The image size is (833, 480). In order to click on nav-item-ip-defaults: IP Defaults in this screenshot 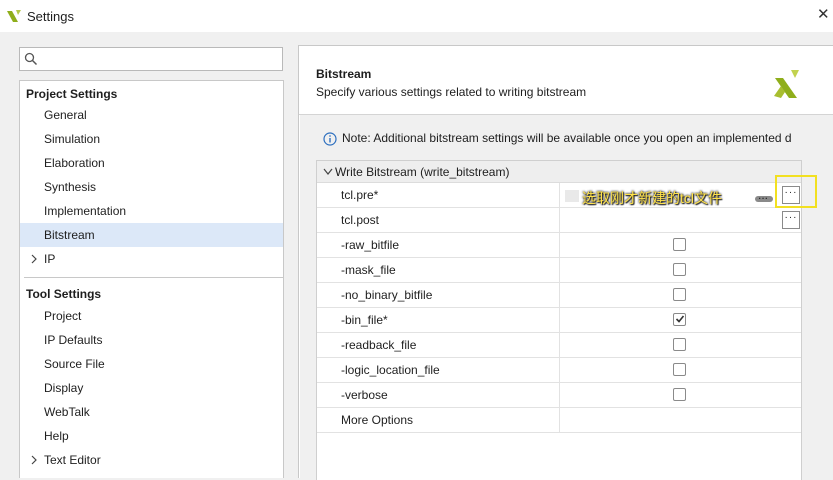, I will do `click(151, 340)`.